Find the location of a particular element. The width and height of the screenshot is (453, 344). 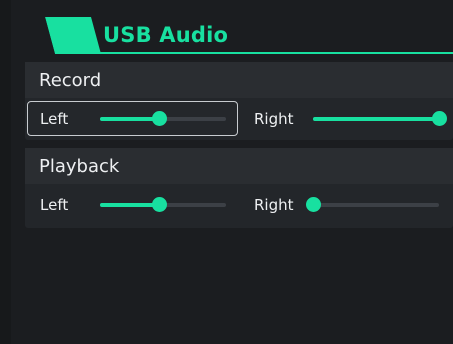

record-left-slider: Left is located at coordinates (132, 118).